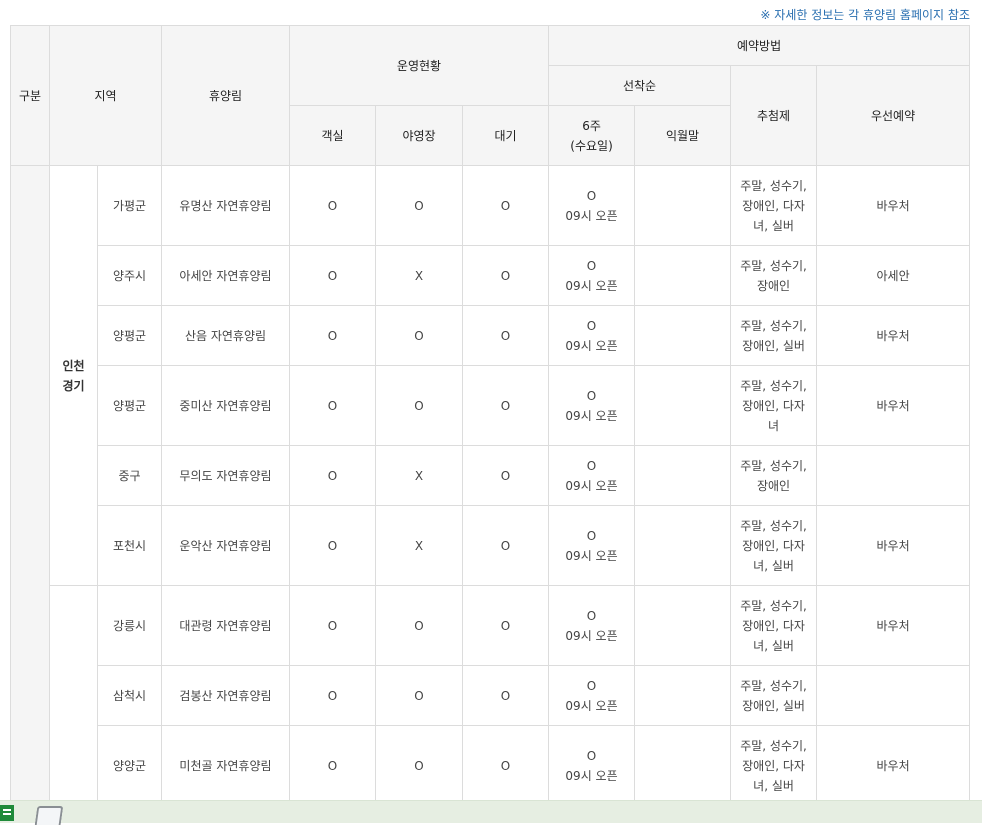  Describe the element at coordinates (683, 135) in the screenshot. I see `header-next-month: 익월말` at that location.